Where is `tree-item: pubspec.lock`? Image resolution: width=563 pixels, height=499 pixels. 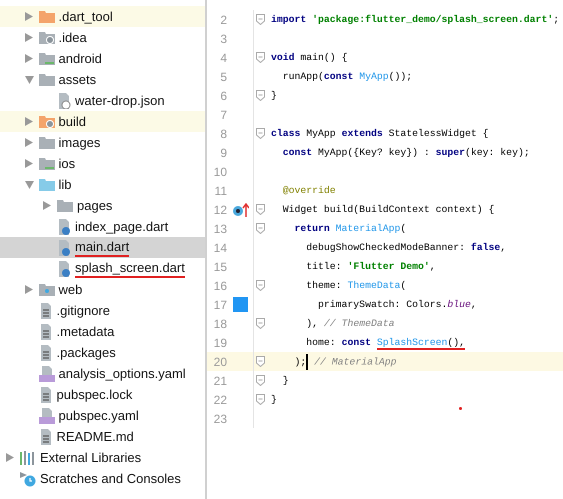 tree-item: pubspec.lock is located at coordinates (102, 394).